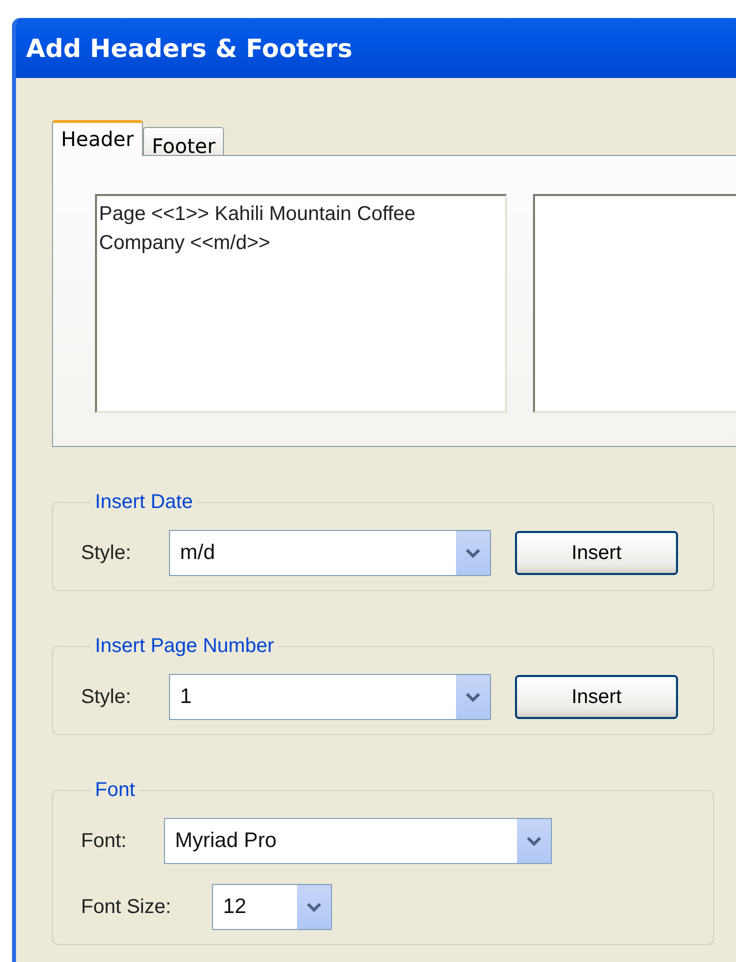  Describe the element at coordinates (634, 303) in the screenshot. I see `text-field` at that location.